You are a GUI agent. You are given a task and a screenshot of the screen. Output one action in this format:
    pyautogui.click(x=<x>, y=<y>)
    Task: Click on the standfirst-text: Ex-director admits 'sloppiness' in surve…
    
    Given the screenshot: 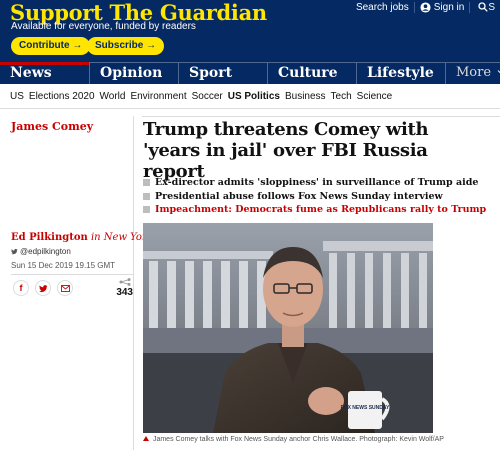 What is the action you would take?
    pyautogui.click(x=317, y=183)
    